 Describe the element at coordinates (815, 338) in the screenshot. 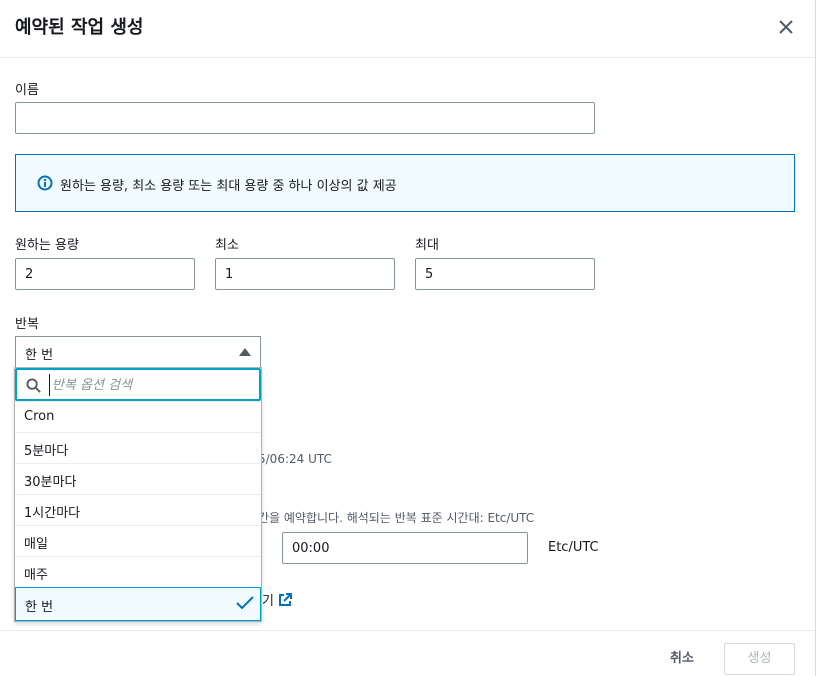

I see `dialog-edge` at that location.